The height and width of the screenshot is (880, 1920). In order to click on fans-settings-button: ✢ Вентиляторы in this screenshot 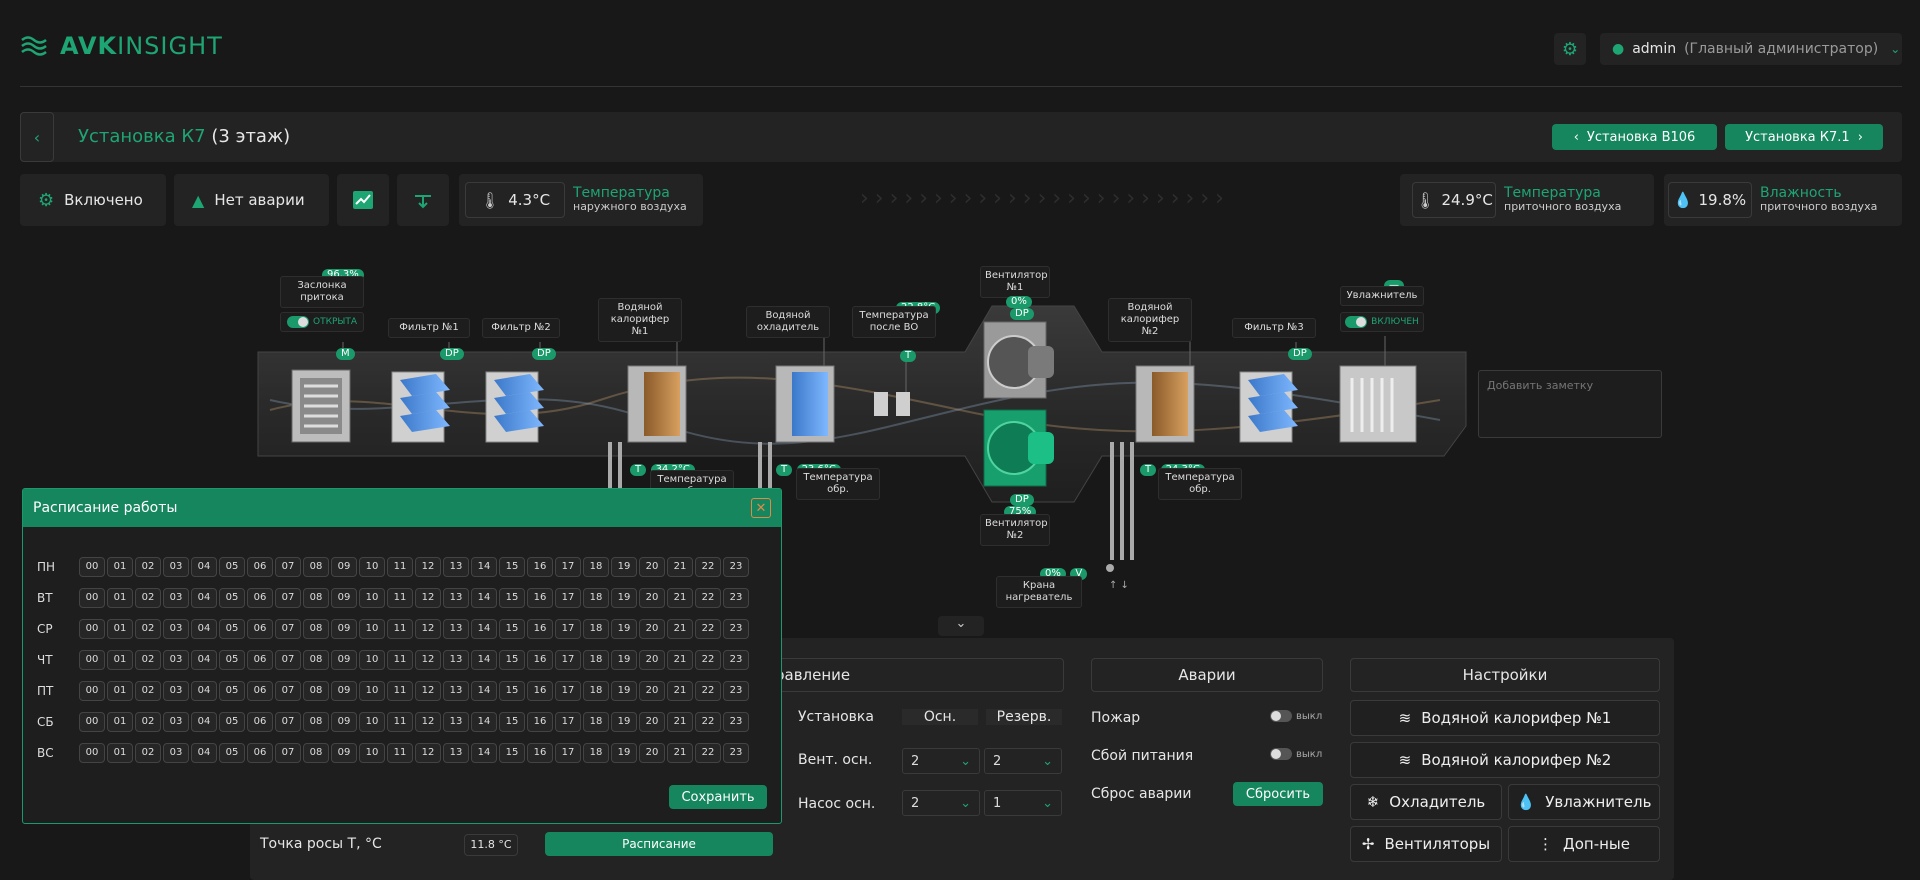, I will do `click(1426, 844)`.